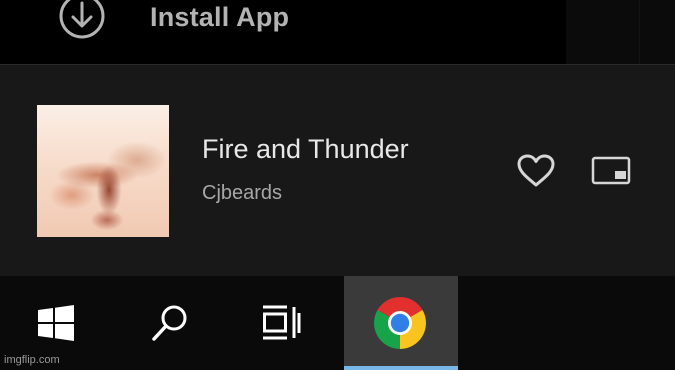 The height and width of the screenshot is (370, 675). What do you see at coordinates (219, 17) in the screenshot?
I see `install-app-button: Install App` at bounding box center [219, 17].